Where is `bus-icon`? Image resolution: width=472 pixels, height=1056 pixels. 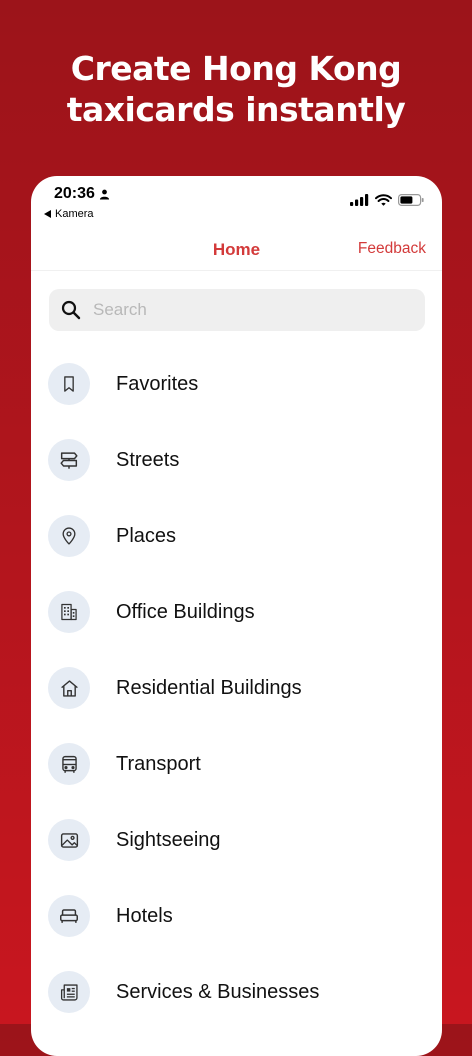
bus-icon is located at coordinates (69, 764).